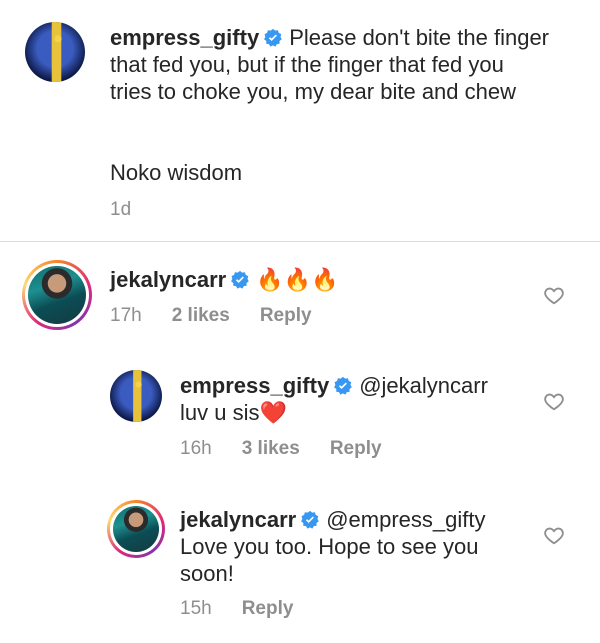 The width and height of the screenshot is (600, 643). What do you see at coordinates (300, 241) in the screenshot?
I see `divider` at bounding box center [300, 241].